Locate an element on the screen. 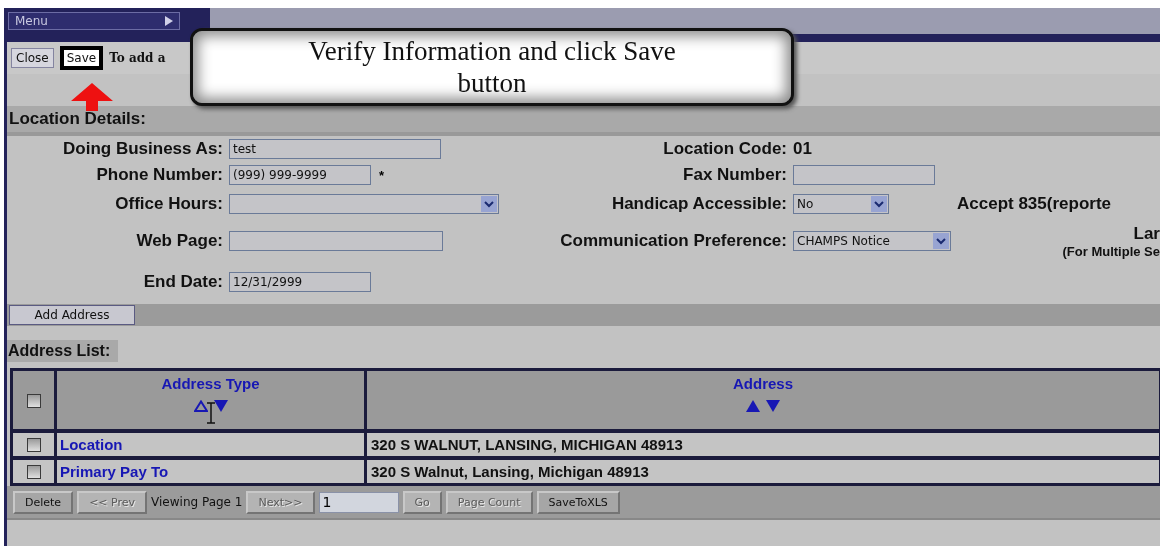  field-label: Accept 835(reporte is located at coordinates (1034, 204).